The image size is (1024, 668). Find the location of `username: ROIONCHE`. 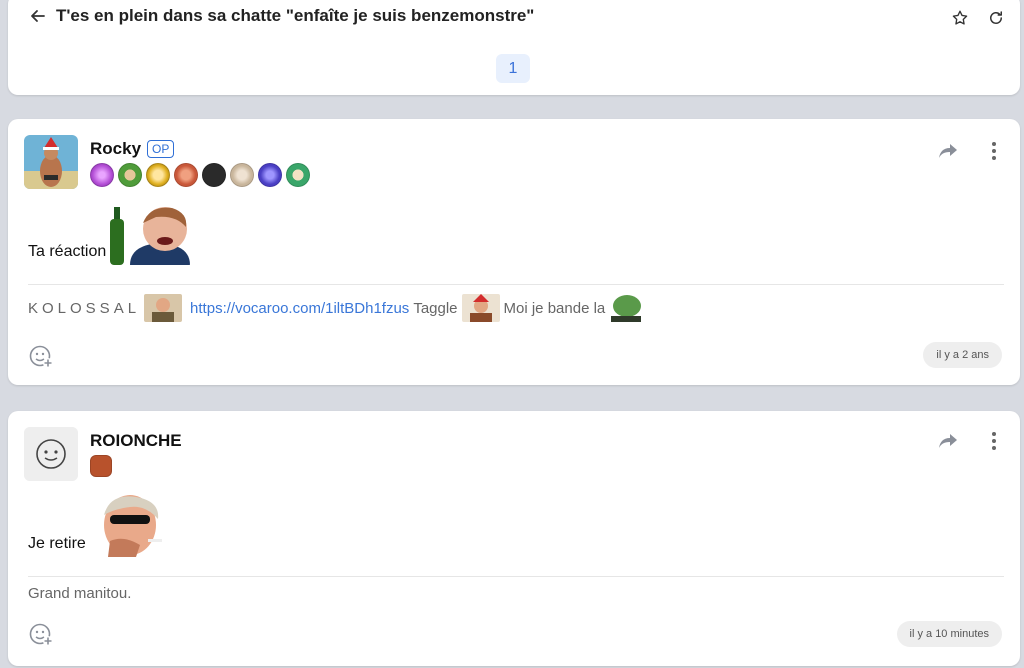

username: ROIONCHE is located at coordinates (136, 441).